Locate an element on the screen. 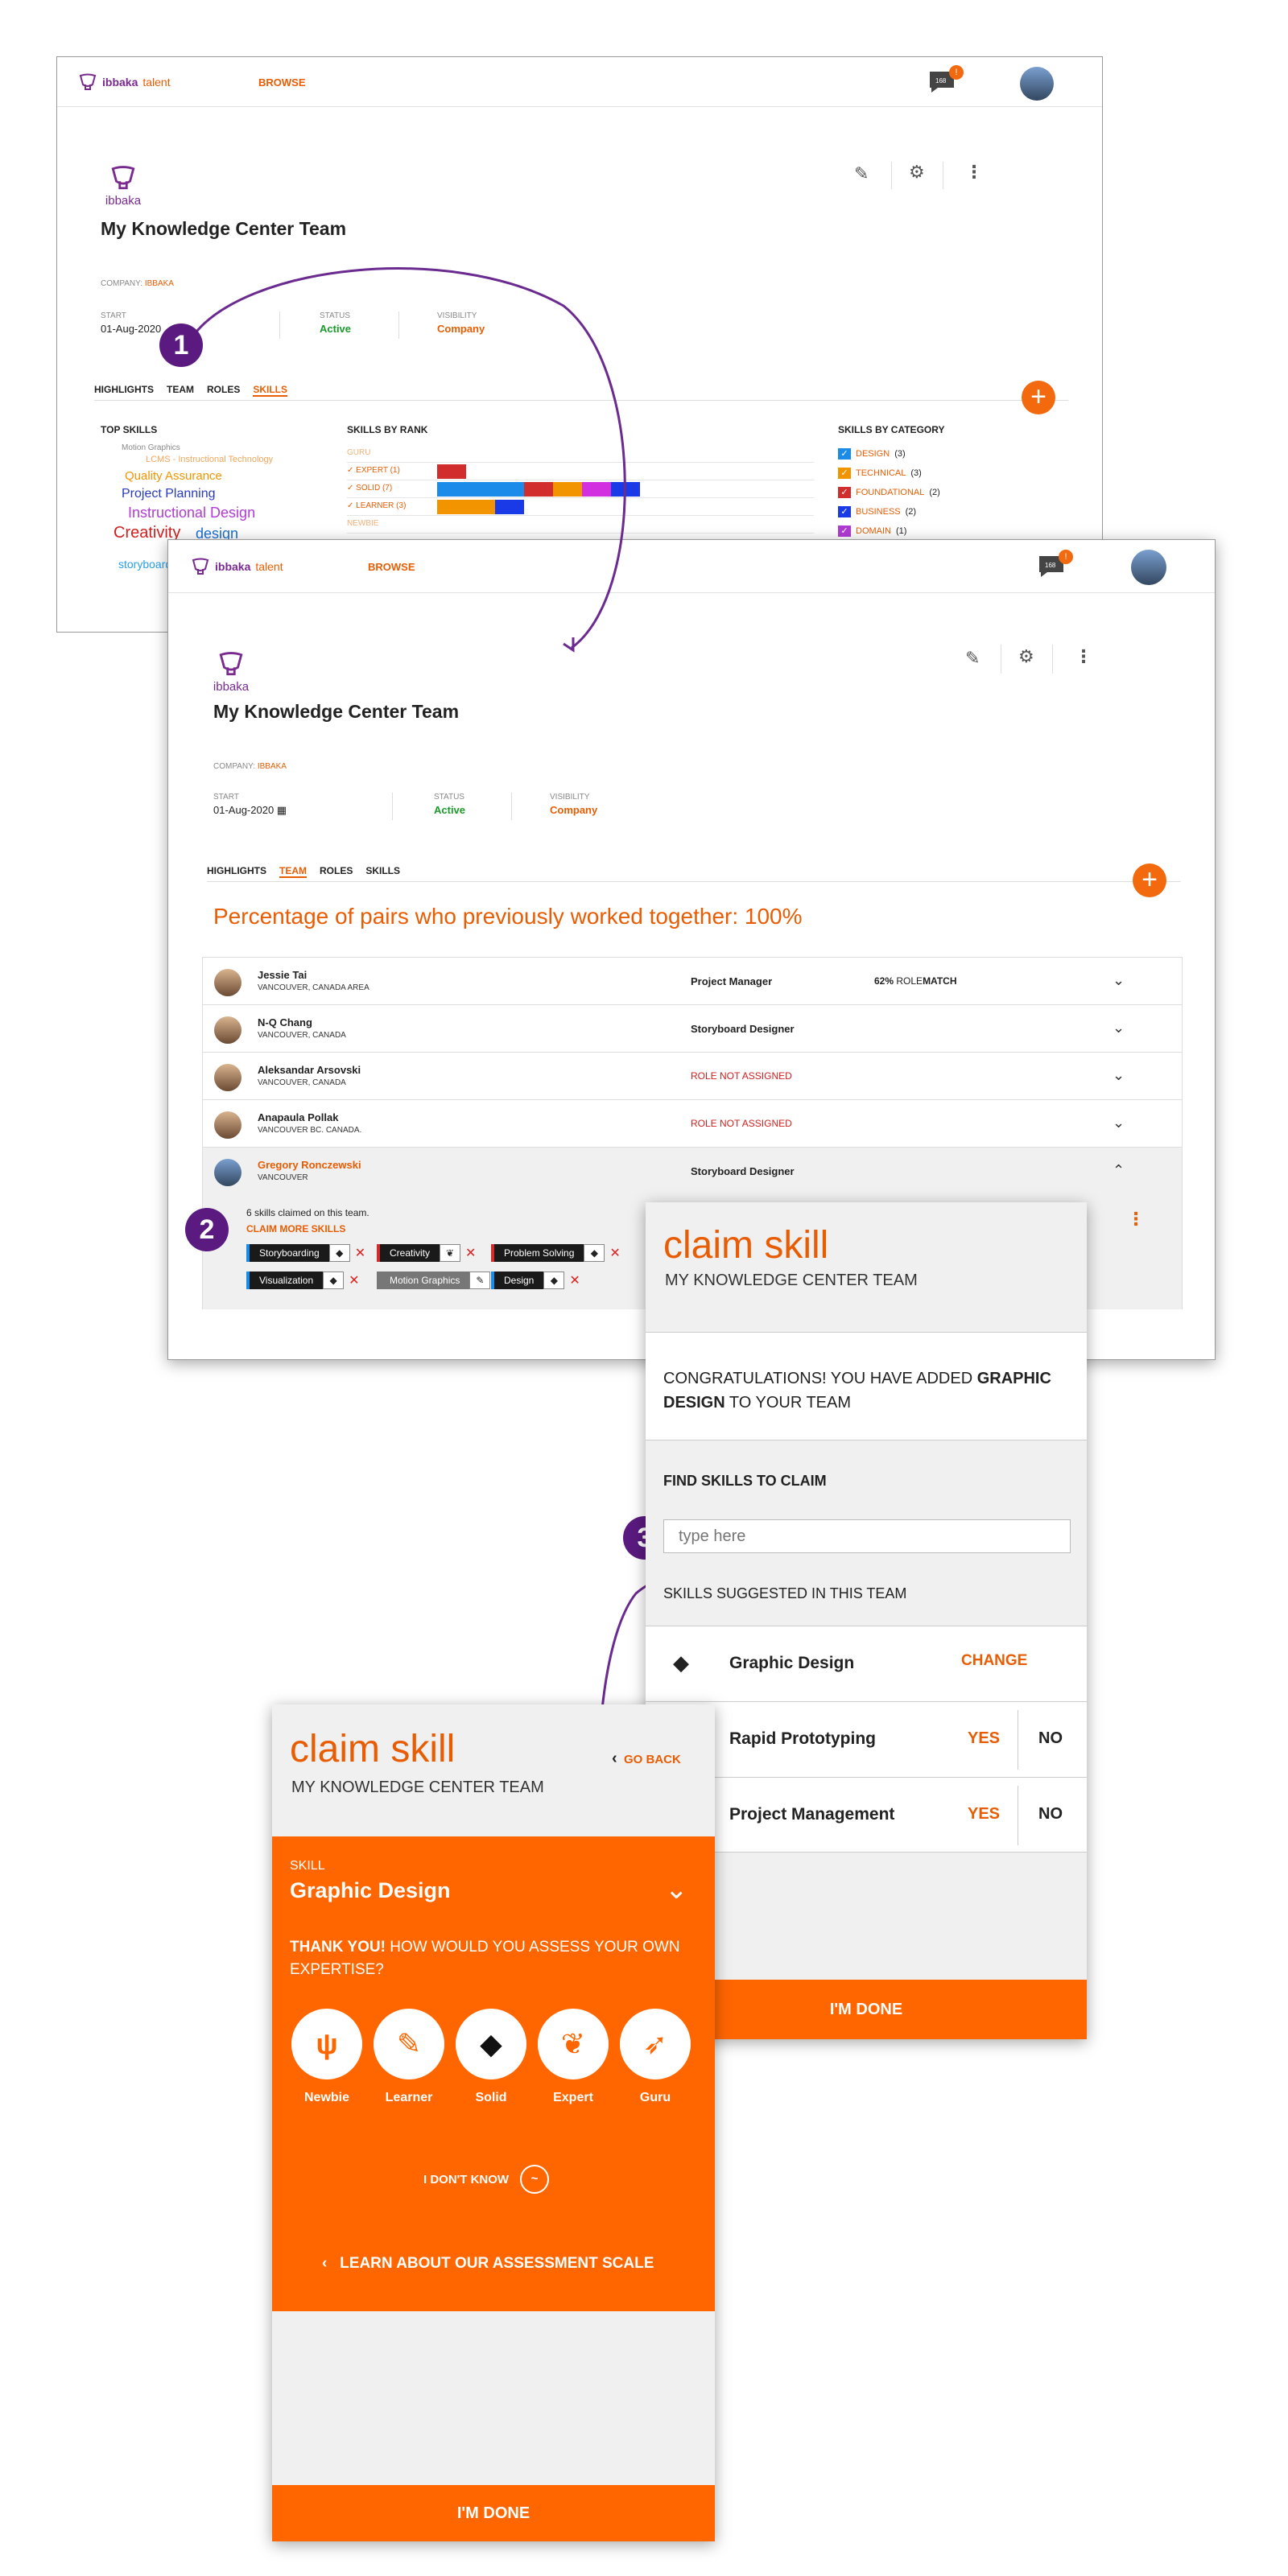 This screenshot has width=1288, height=2576. level-guru-button: ➶ Guru is located at coordinates (655, 2057).